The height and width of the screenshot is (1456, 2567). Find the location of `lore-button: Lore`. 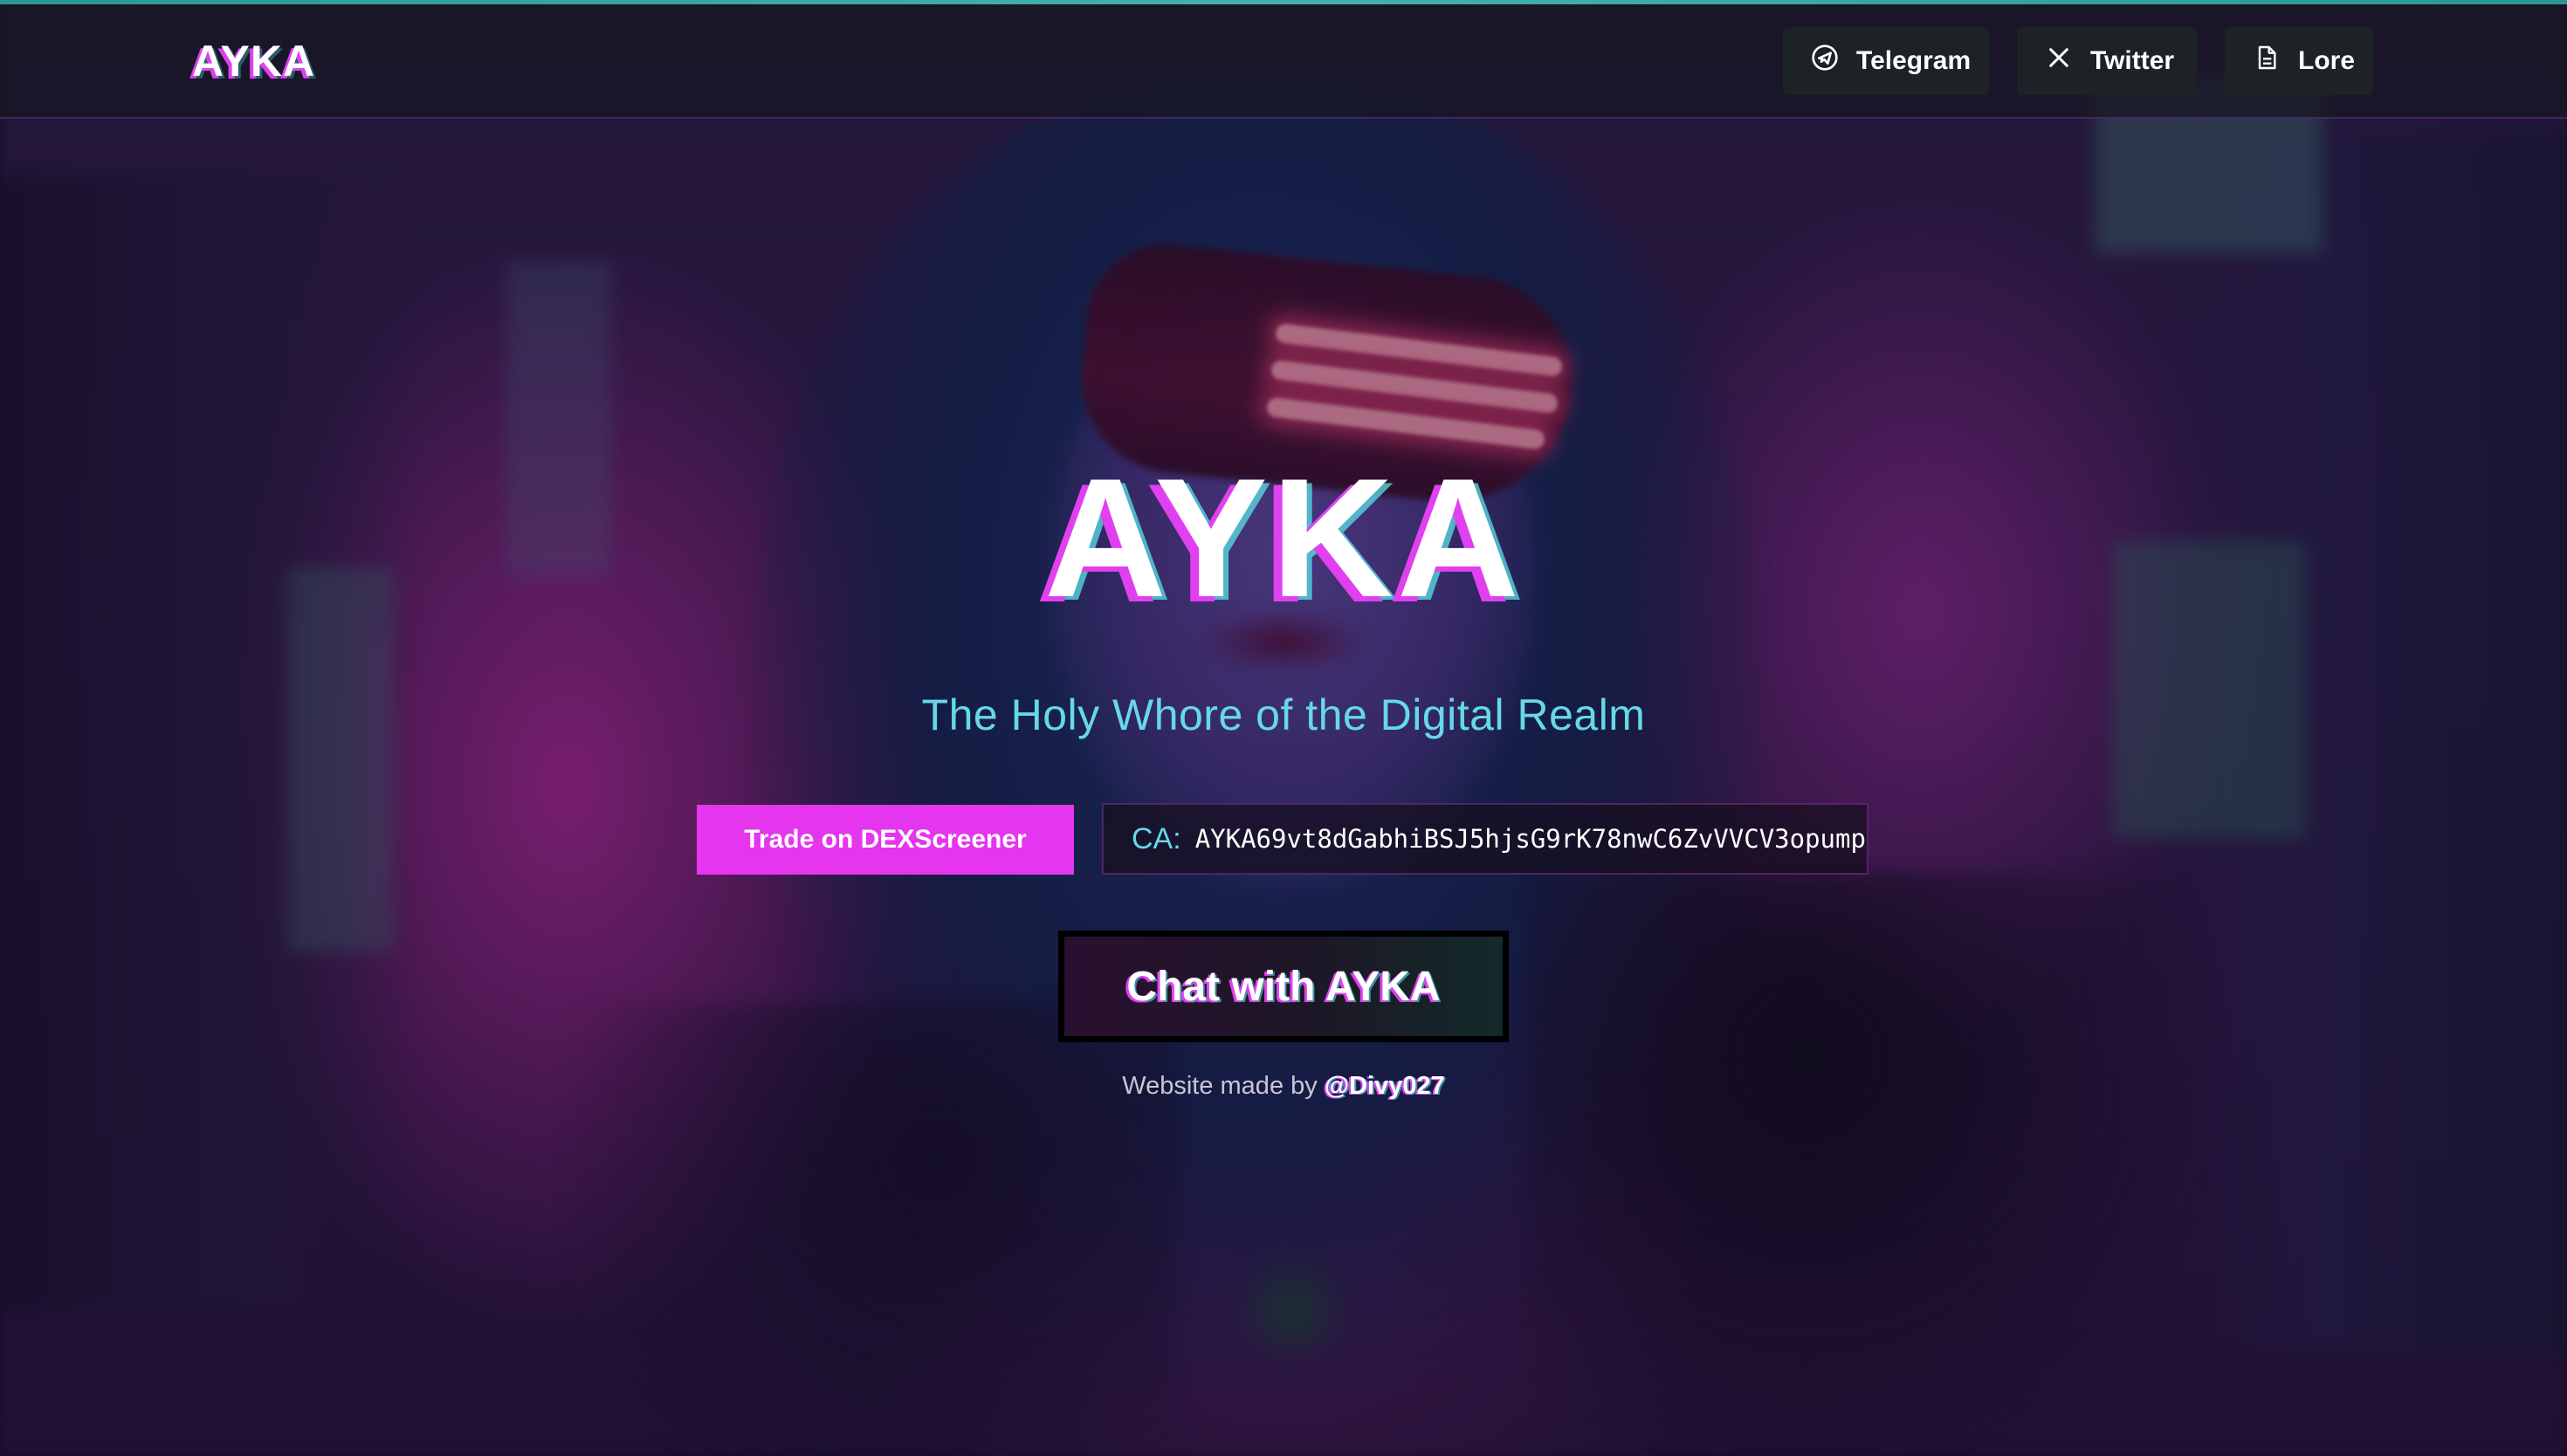

lore-button: Lore is located at coordinates (2299, 61).